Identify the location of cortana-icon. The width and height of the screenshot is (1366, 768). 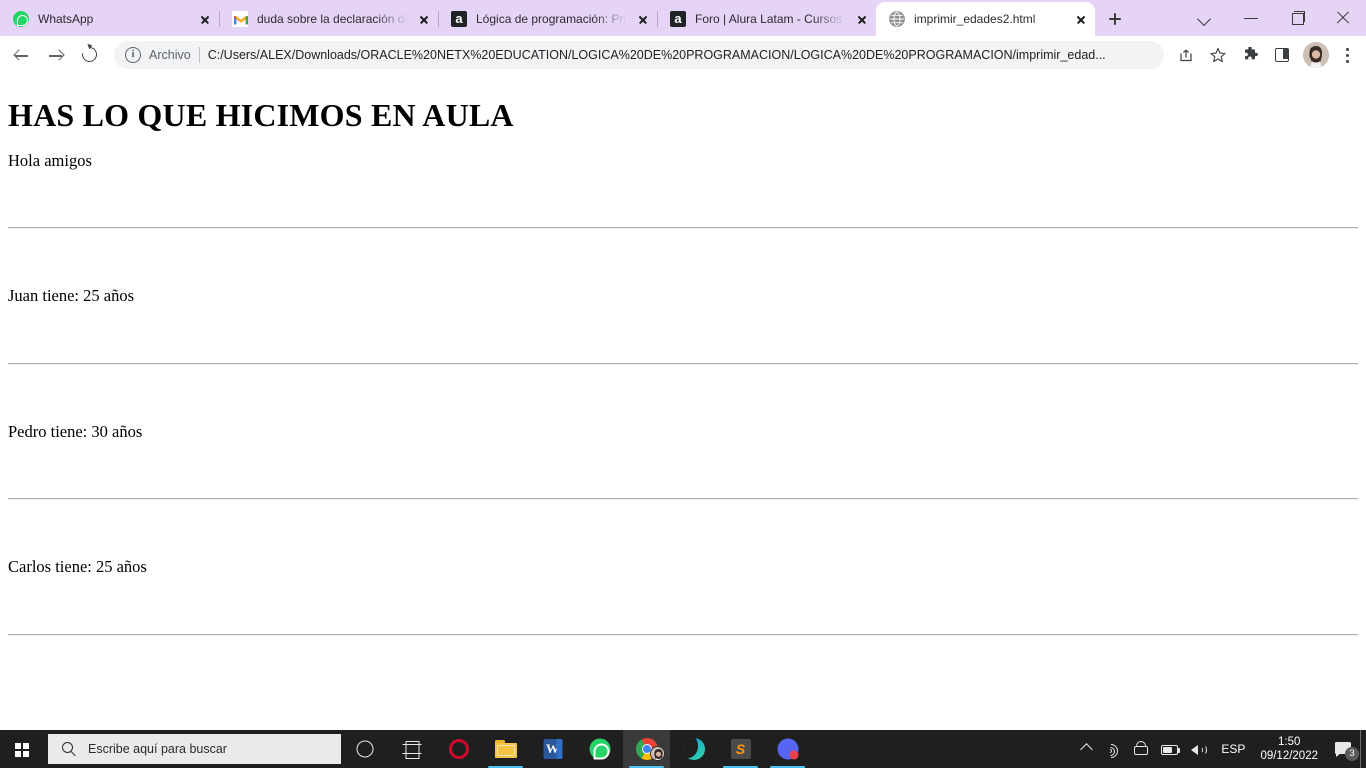
(364, 749).